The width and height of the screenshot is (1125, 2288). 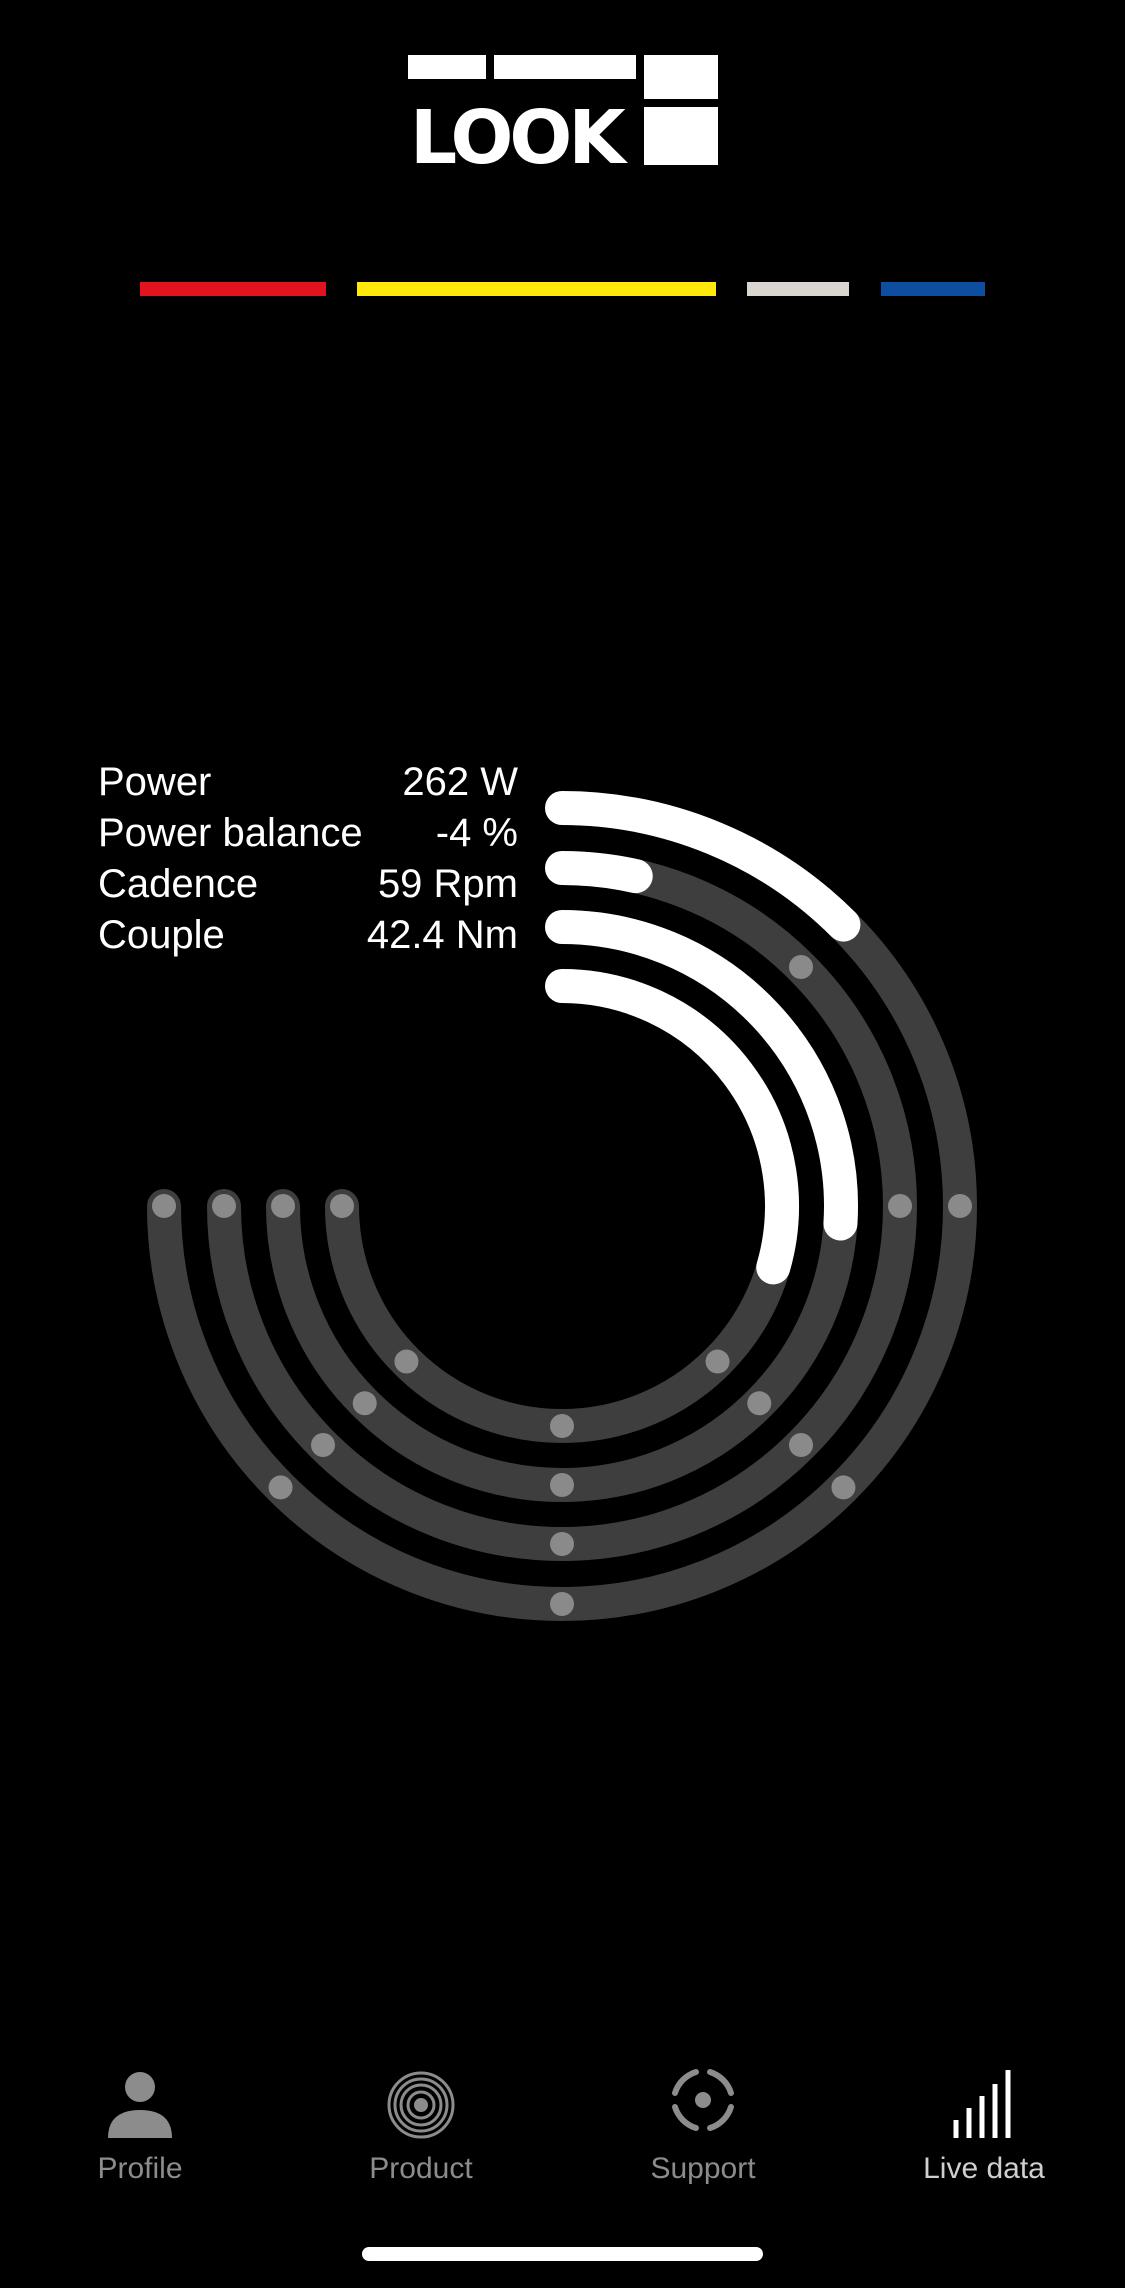 I want to click on tab-product: Product, so click(x=421, y=2135).